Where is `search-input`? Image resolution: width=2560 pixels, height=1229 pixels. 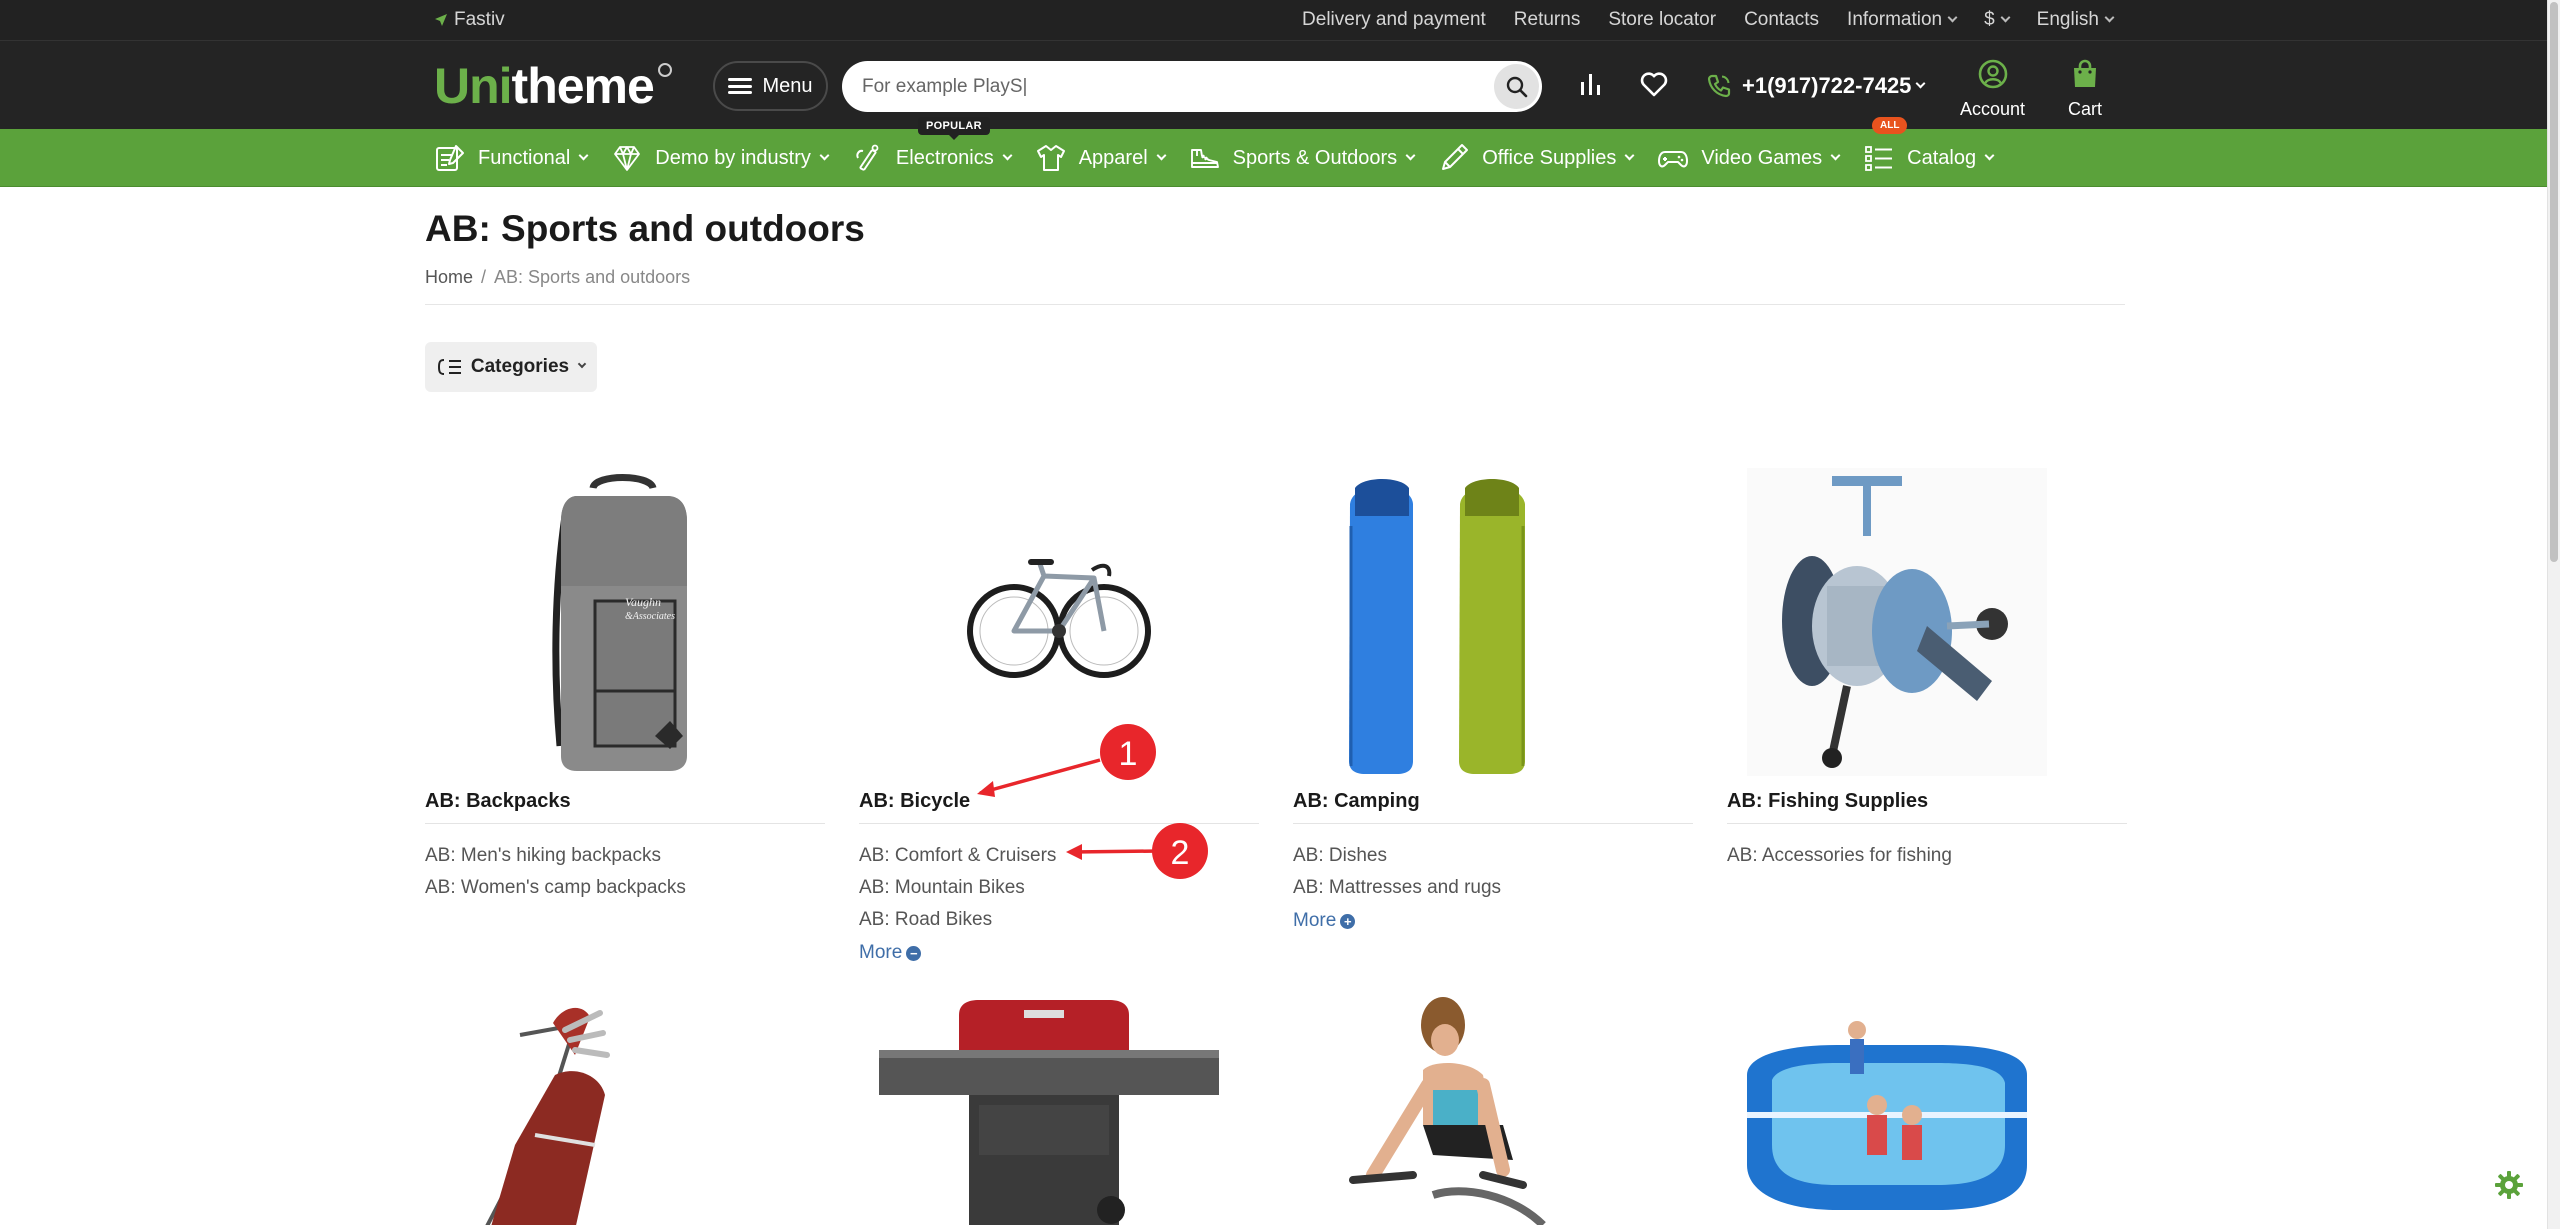
search-input is located at coordinates (1162, 86).